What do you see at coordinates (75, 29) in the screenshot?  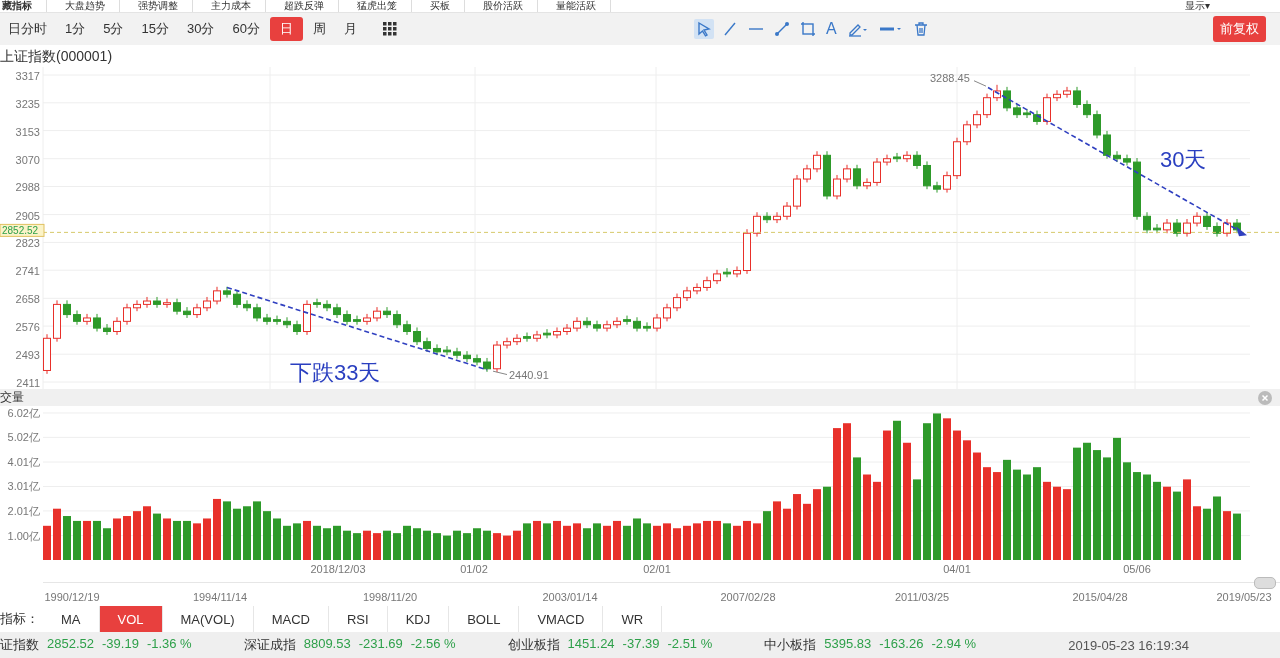 I see `period-tab: 1分` at bounding box center [75, 29].